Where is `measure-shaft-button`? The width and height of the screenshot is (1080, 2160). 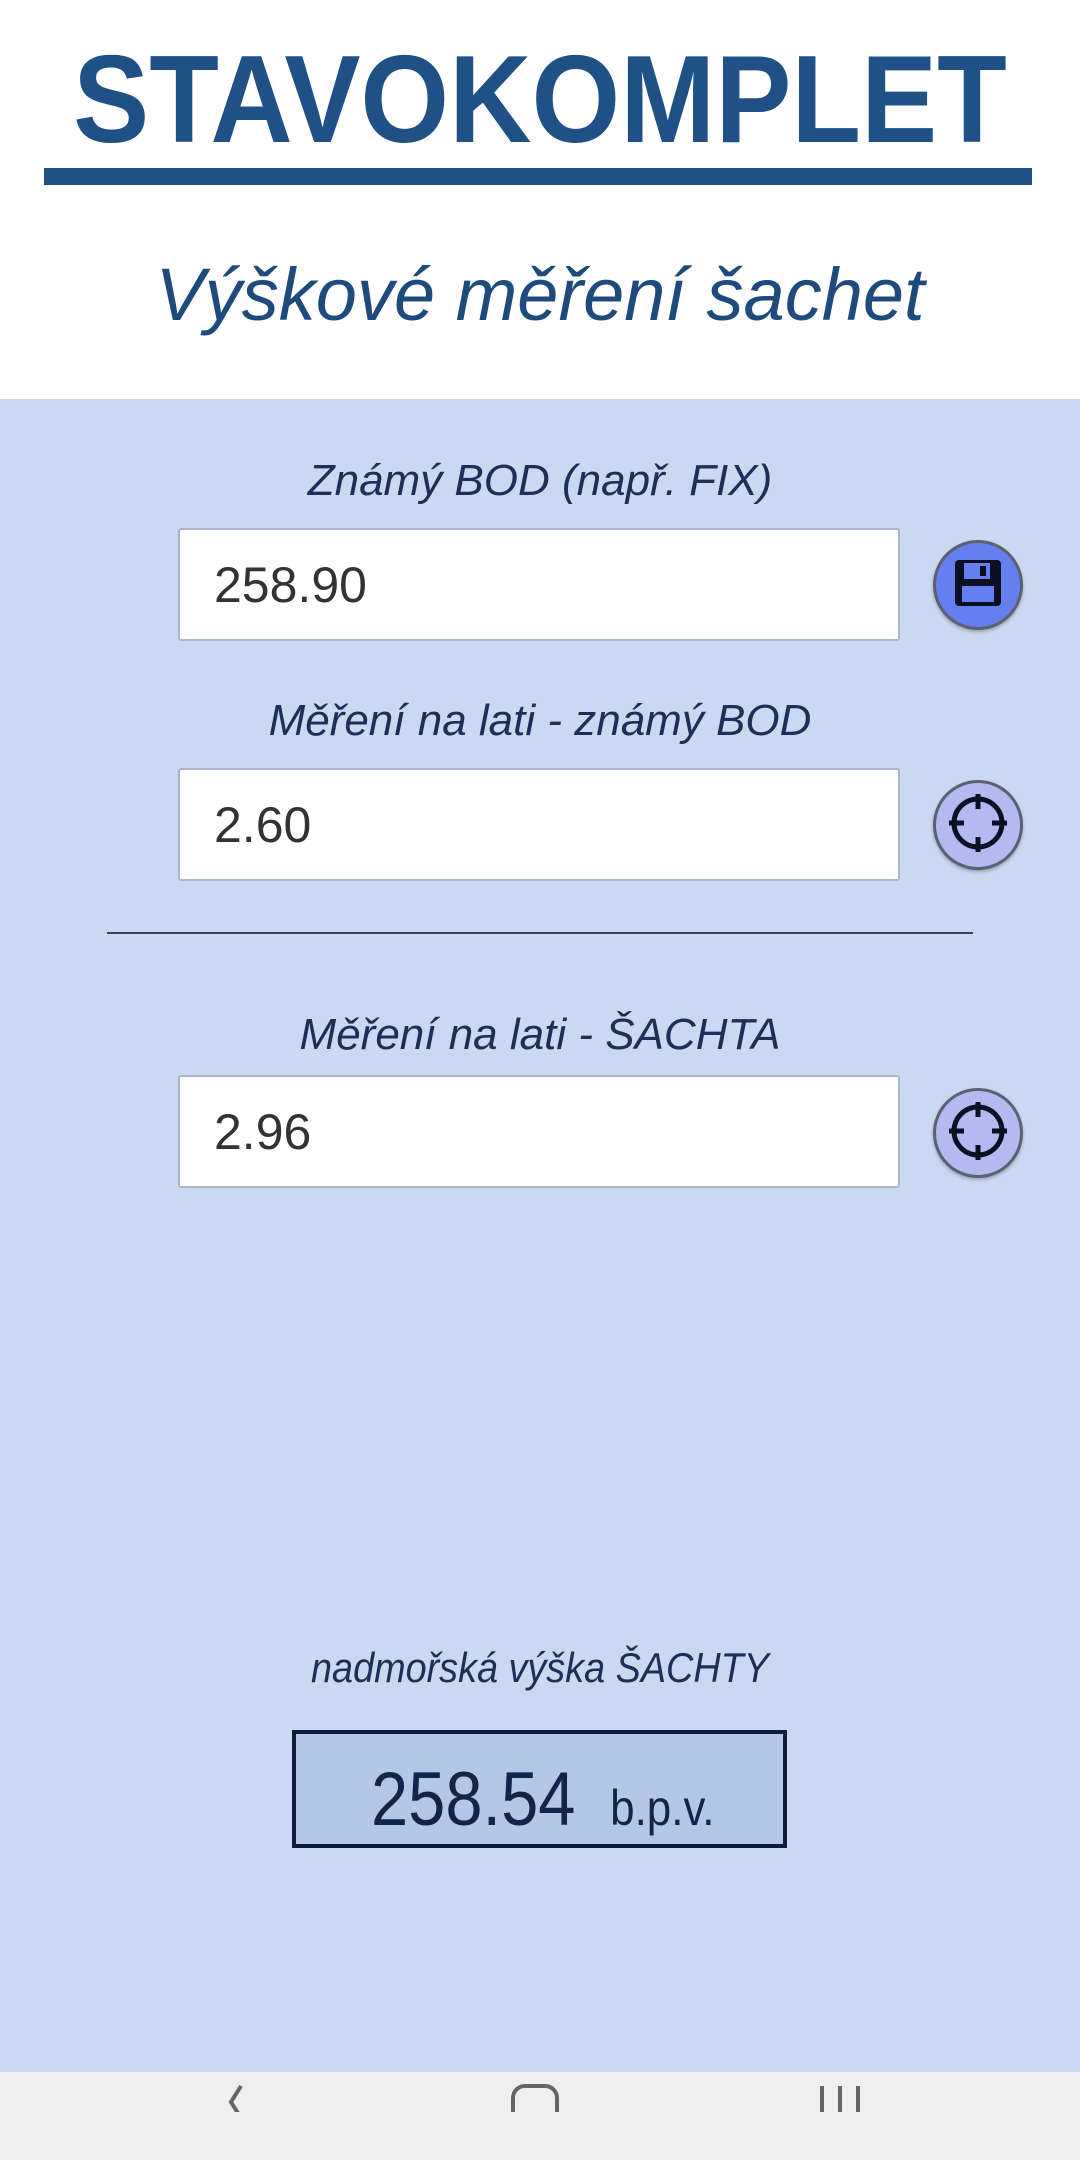 measure-shaft-button is located at coordinates (978, 1133).